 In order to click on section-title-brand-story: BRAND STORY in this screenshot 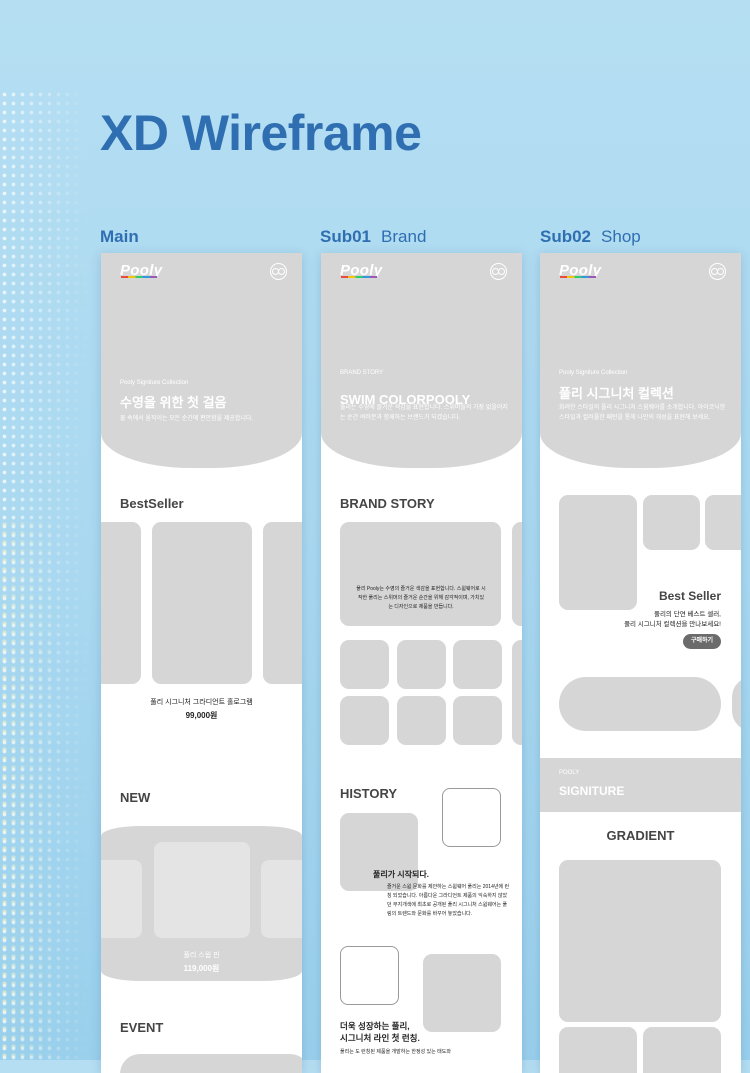, I will do `click(387, 503)`.